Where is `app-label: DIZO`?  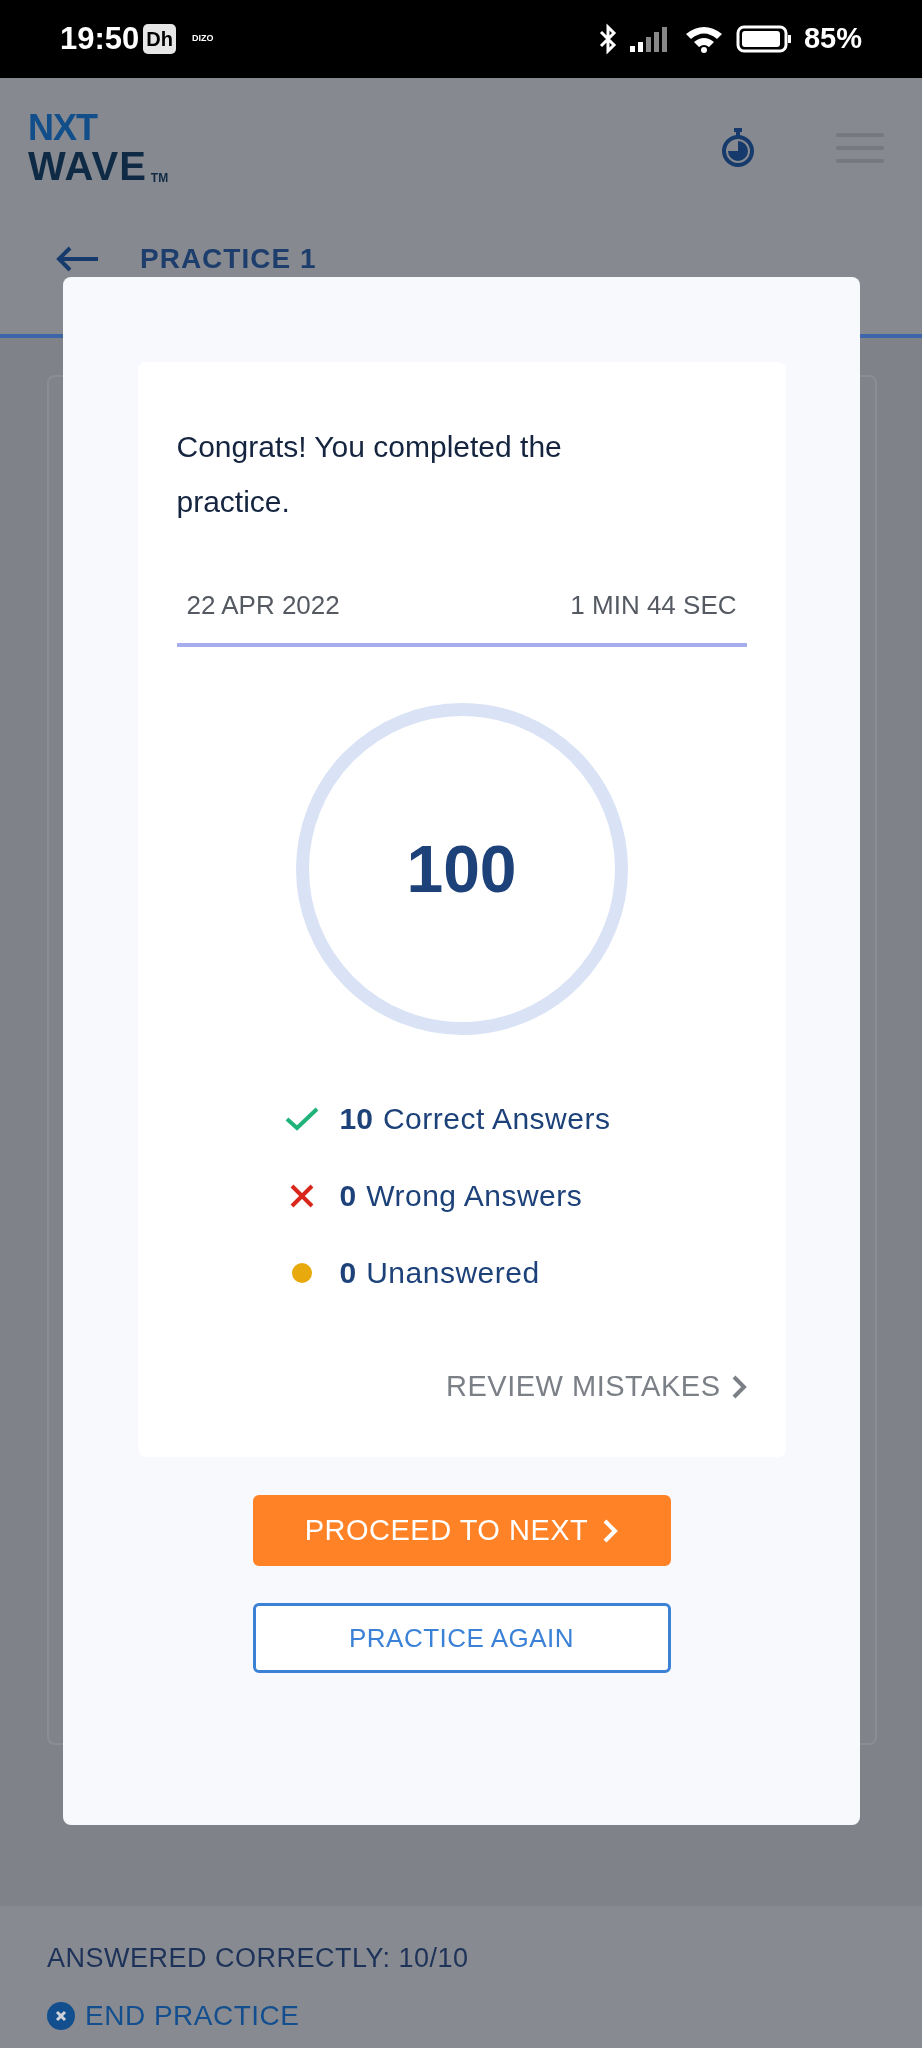
app-label: DIZO is located at coordinates (202, 39).